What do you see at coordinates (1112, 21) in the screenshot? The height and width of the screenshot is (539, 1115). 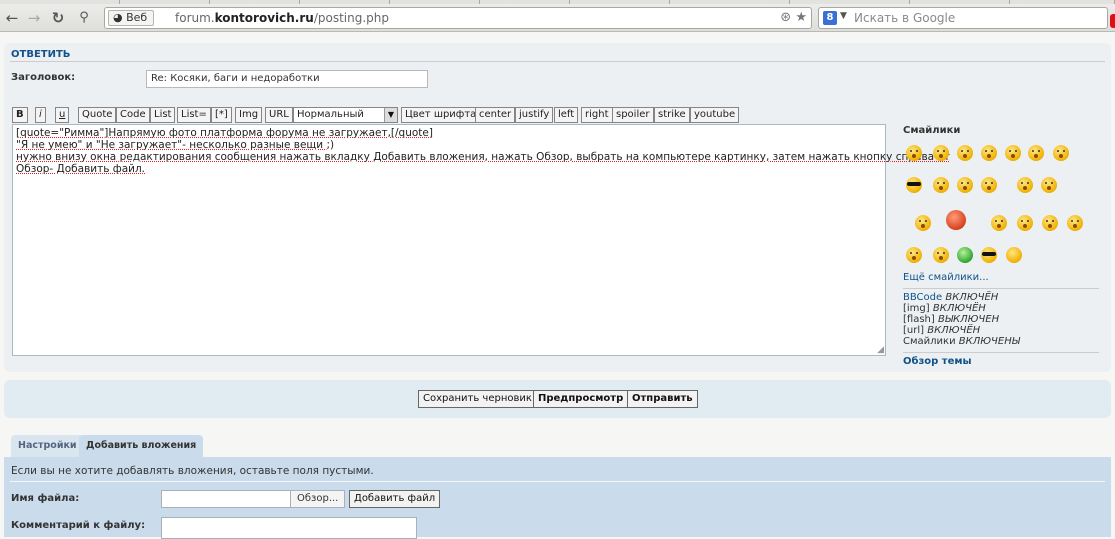 I see `notification-icon` at bounding box center [1112, 21].